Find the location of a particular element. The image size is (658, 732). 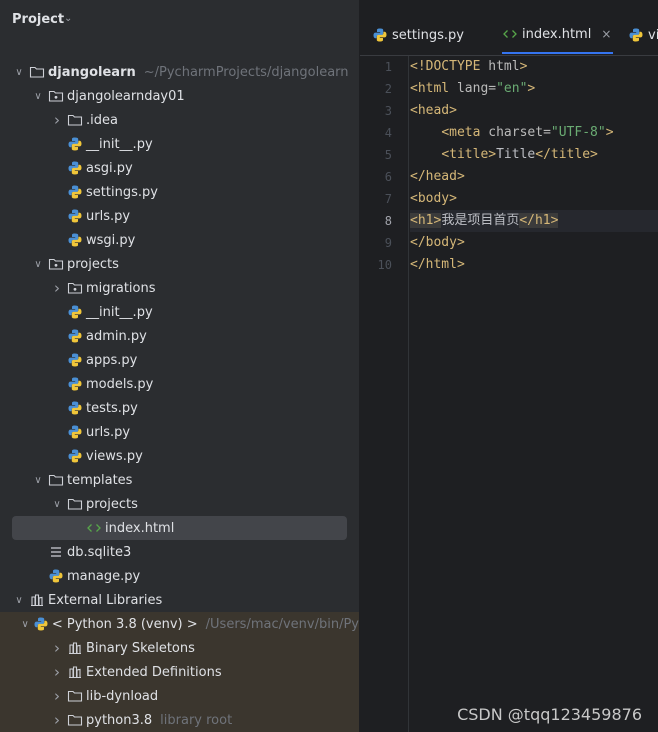

chevron-down-icon: ⌄ is located at coordinates (68, 18).